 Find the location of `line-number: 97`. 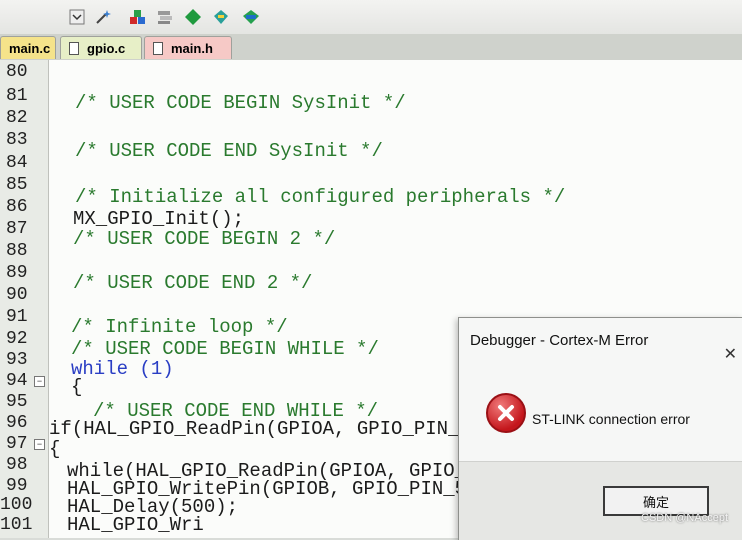

line-number: 97 is located at coordinates (17, 444).